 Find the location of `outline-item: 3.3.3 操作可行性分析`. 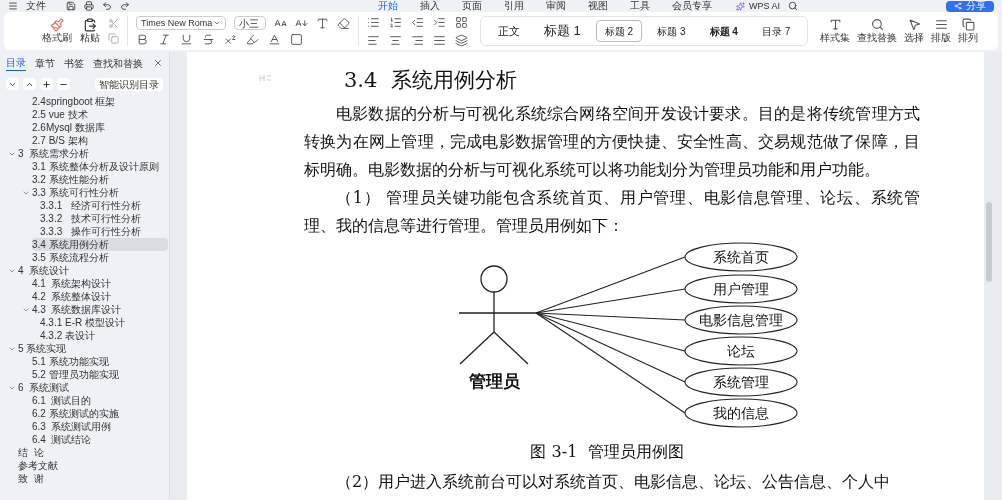

outline-item: 3.3.3 操作可行性分析 is located at coordinates (94, 231).